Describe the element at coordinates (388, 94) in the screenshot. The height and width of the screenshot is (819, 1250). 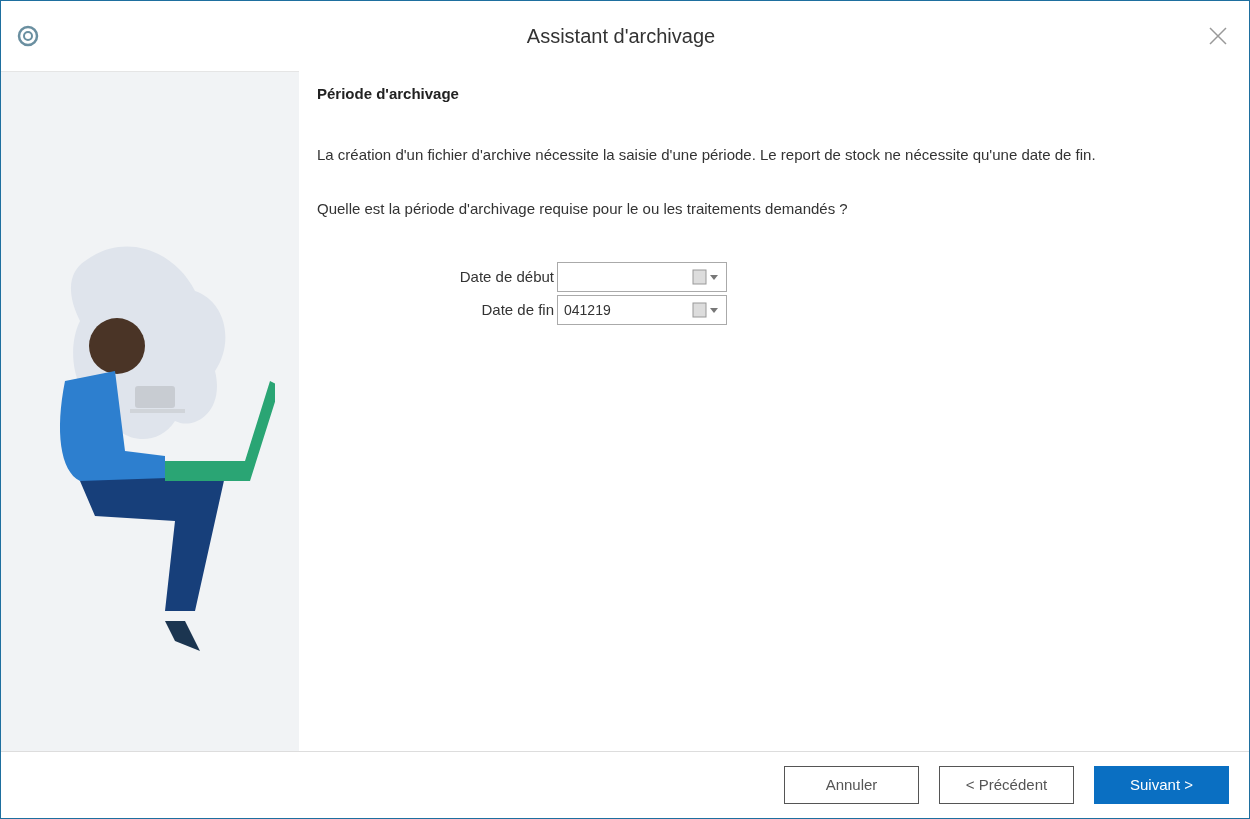
I see `step-heading: Période d'archivage` at that location.